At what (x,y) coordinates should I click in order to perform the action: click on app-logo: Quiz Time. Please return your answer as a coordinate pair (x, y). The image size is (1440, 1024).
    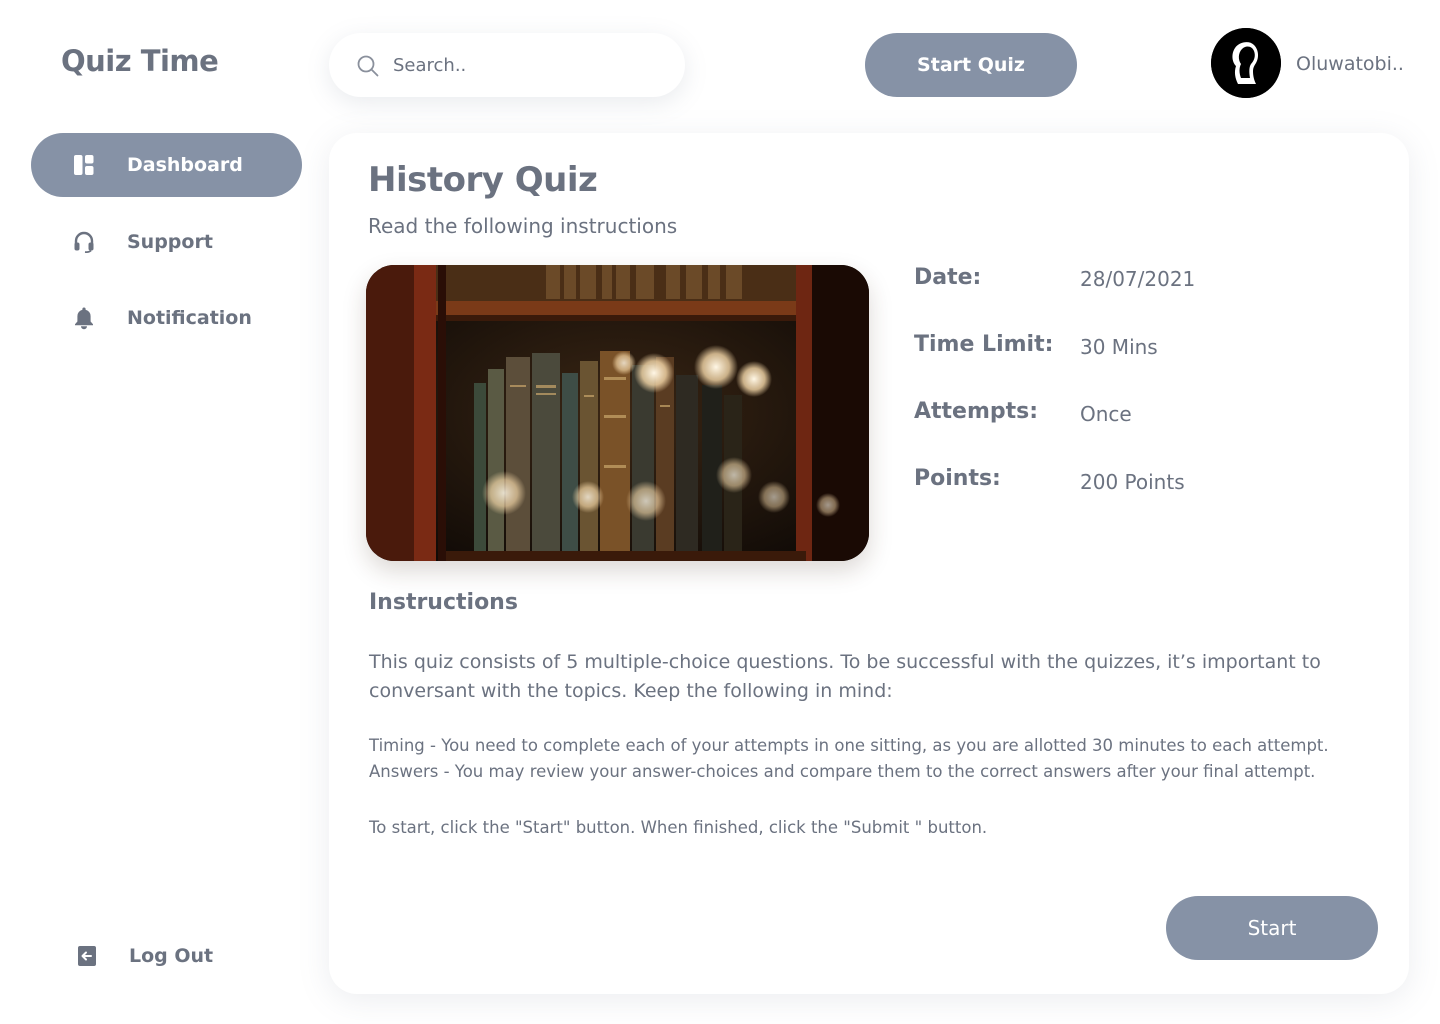
    Looking at the image, I should click on (140, 61).